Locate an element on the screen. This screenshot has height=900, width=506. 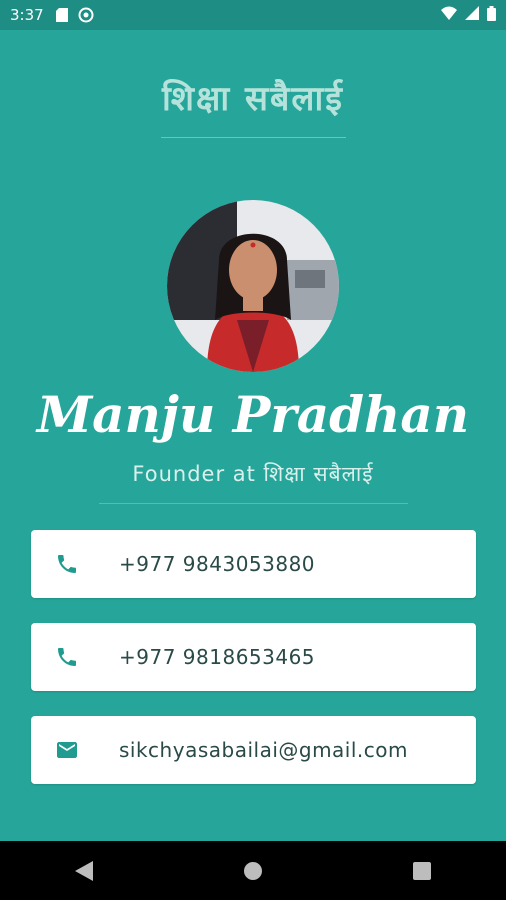
status-time: 3:37 is located at coordinates (27, 15).